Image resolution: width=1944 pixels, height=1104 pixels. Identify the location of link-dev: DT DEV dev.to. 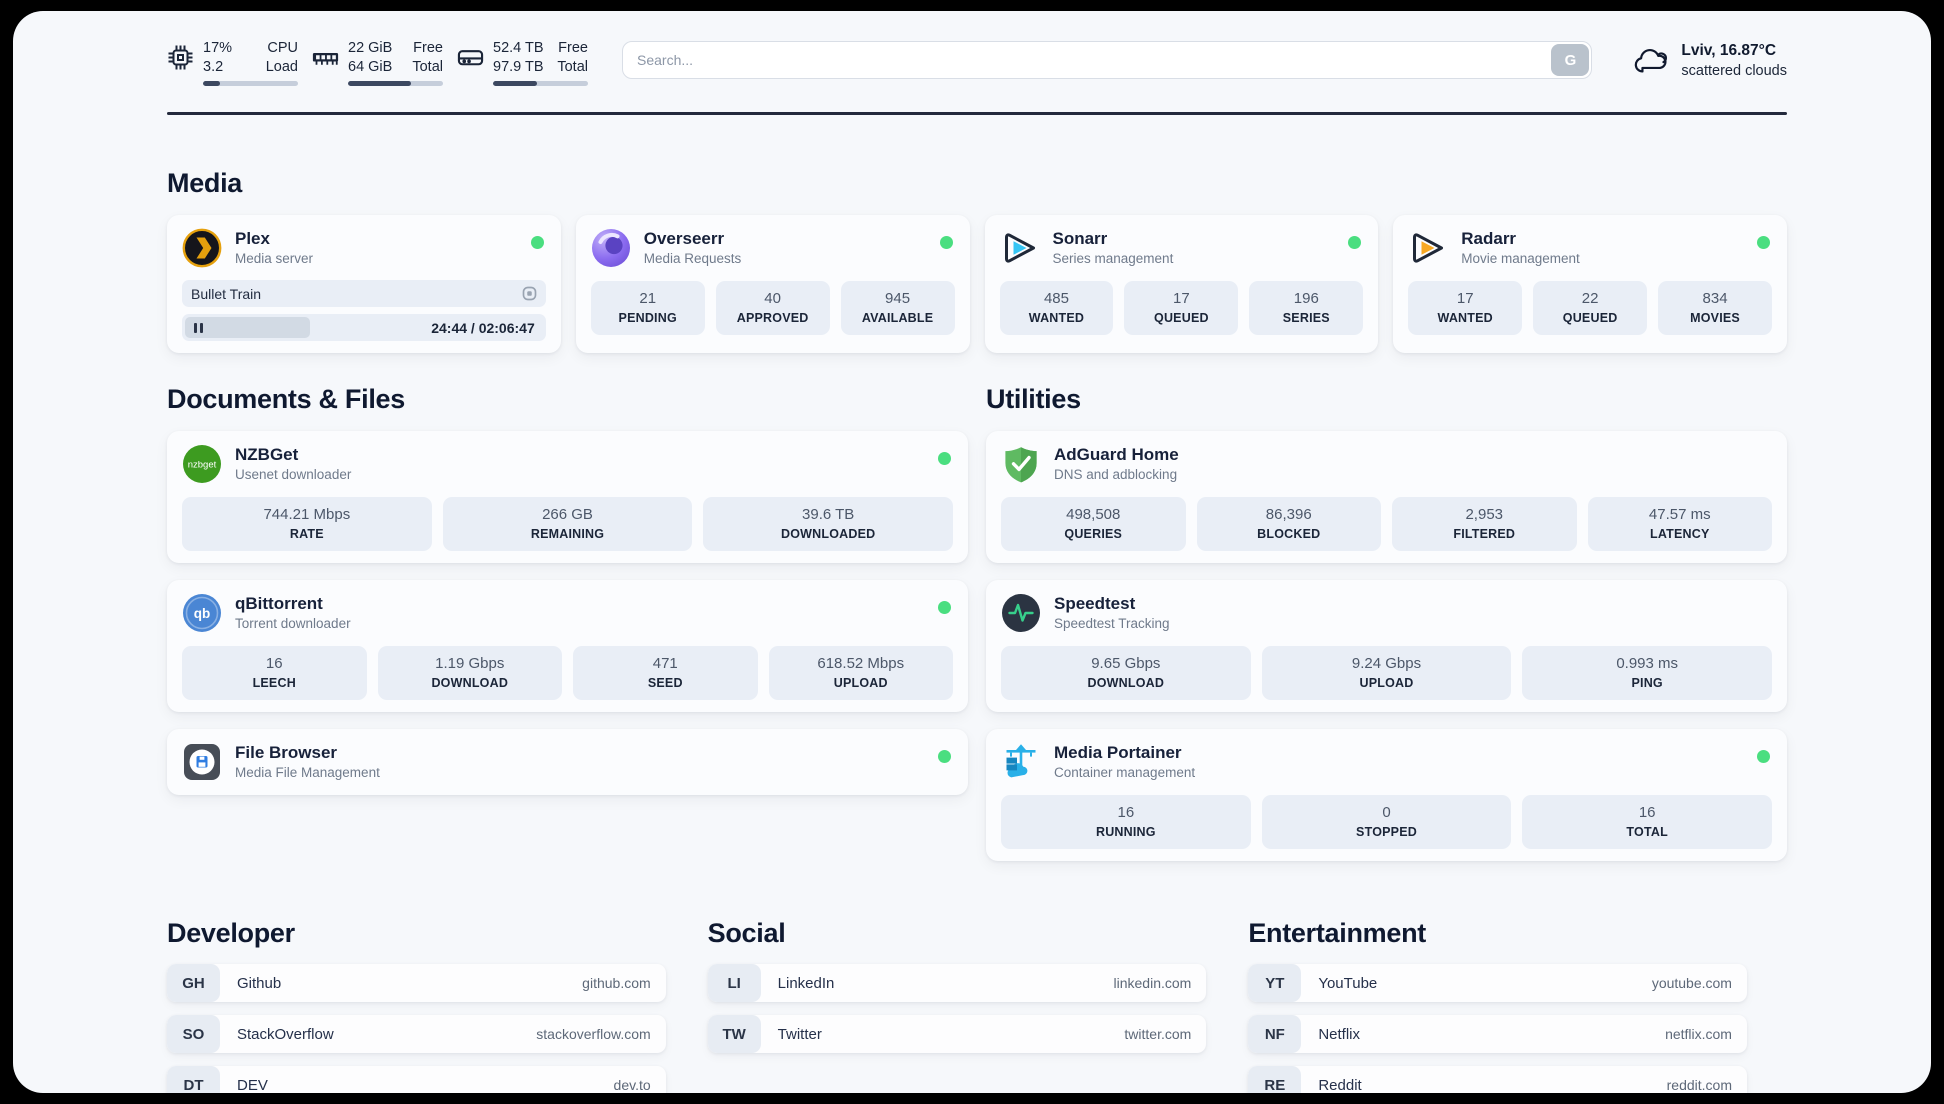
(416, 1079).